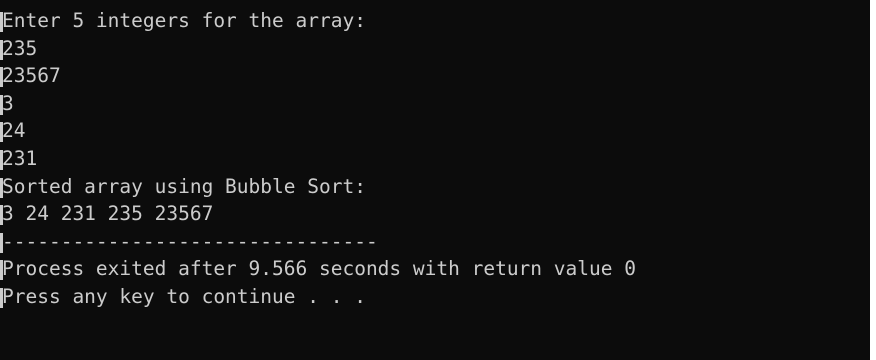 The height and width of the screenshot is (360, 876). Describe the element at coordinates (108, 214) in the screenshot. I see `sorted-result: 3 24 231 235 23567` at that location.